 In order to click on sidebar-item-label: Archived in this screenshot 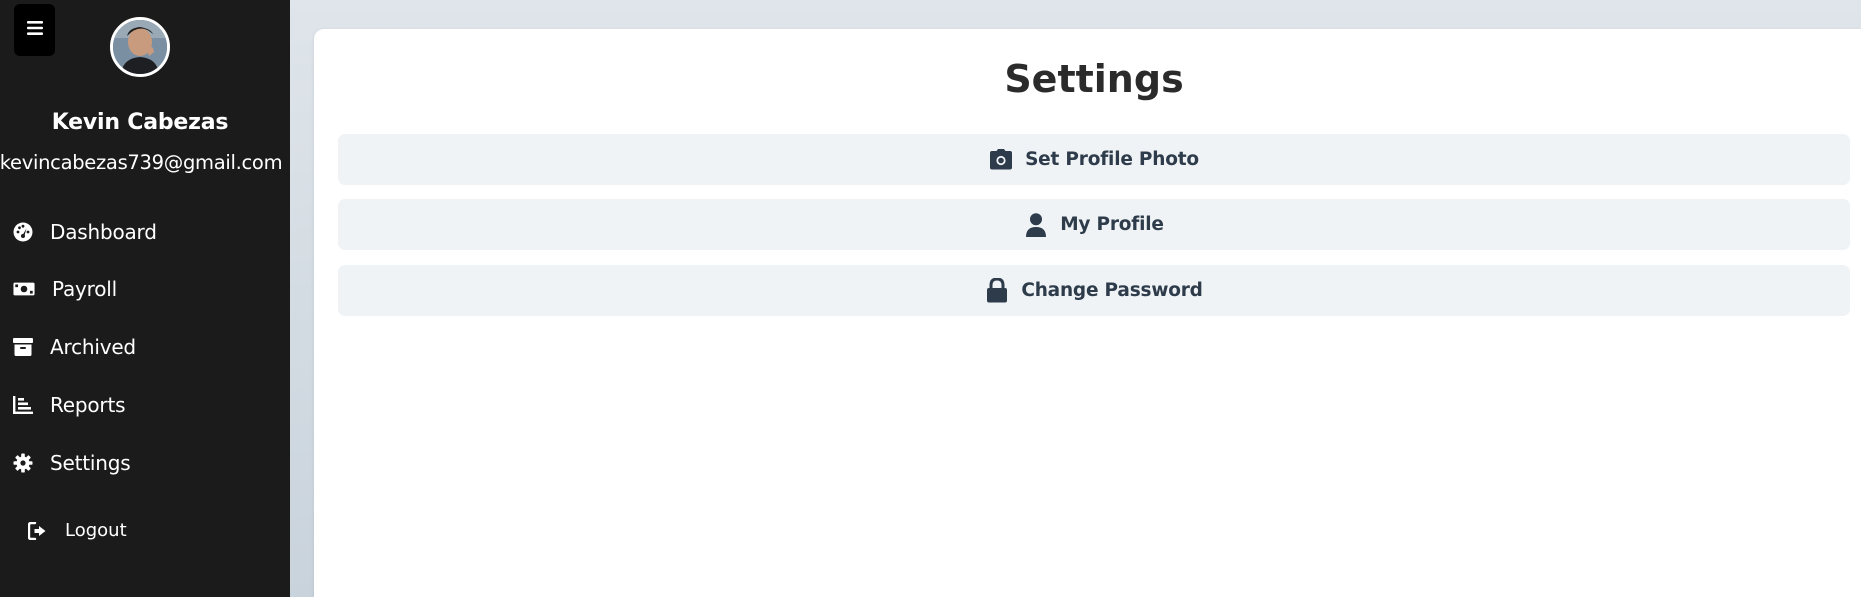, I will do `click(93, 347)`.